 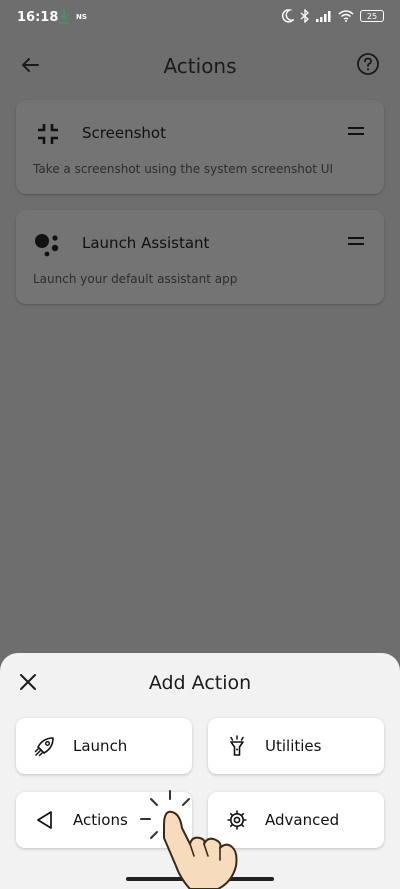 I want to click on launch-button: Launch, so click(x=104, y=746).